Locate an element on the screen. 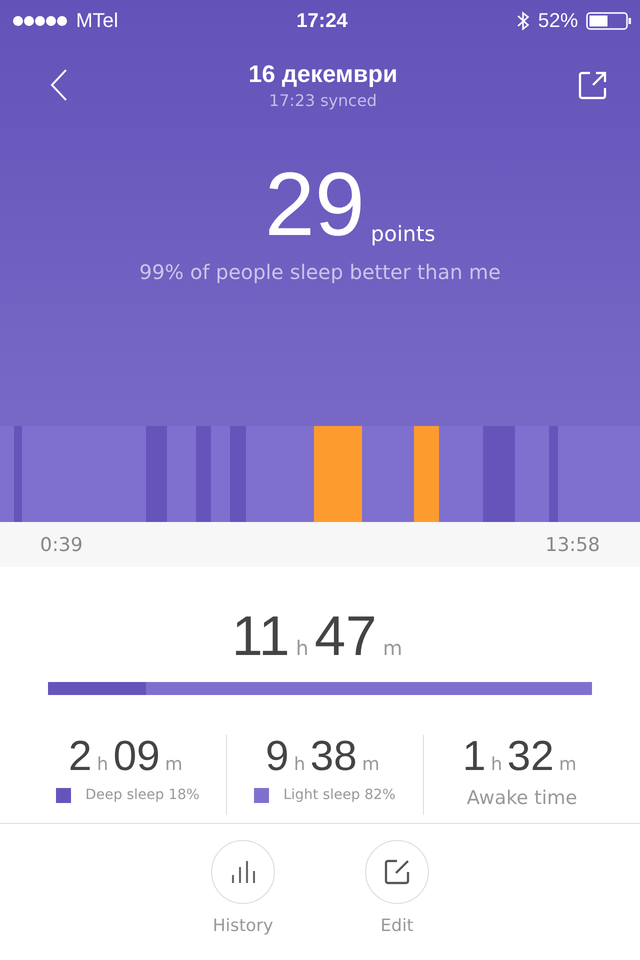  stat-hours: 1 is located at coordinates (474, 756).